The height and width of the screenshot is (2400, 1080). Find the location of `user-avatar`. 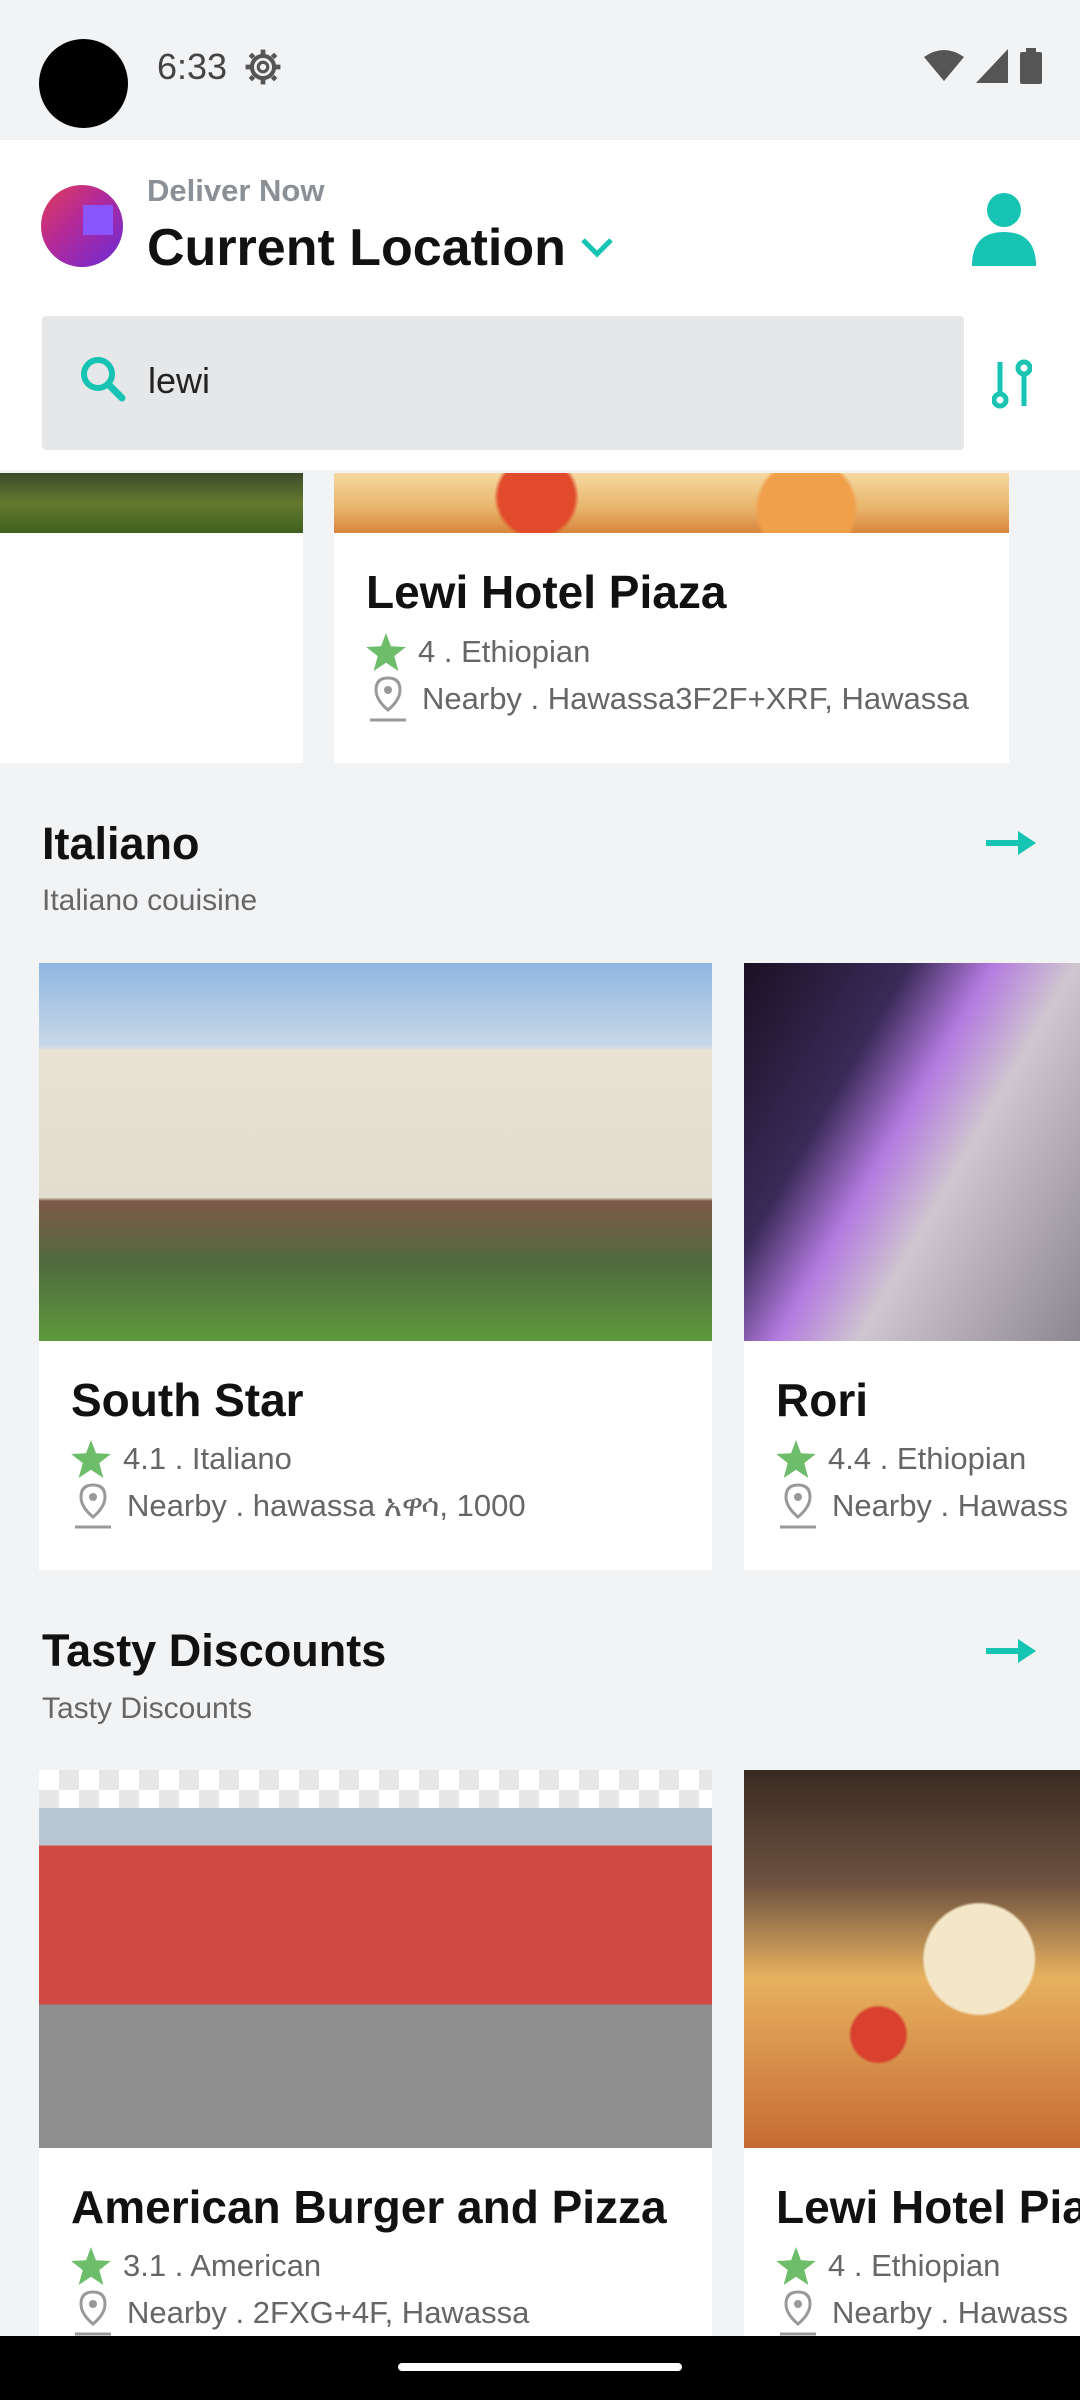

user-avatar is located at coordinates (82, 226).